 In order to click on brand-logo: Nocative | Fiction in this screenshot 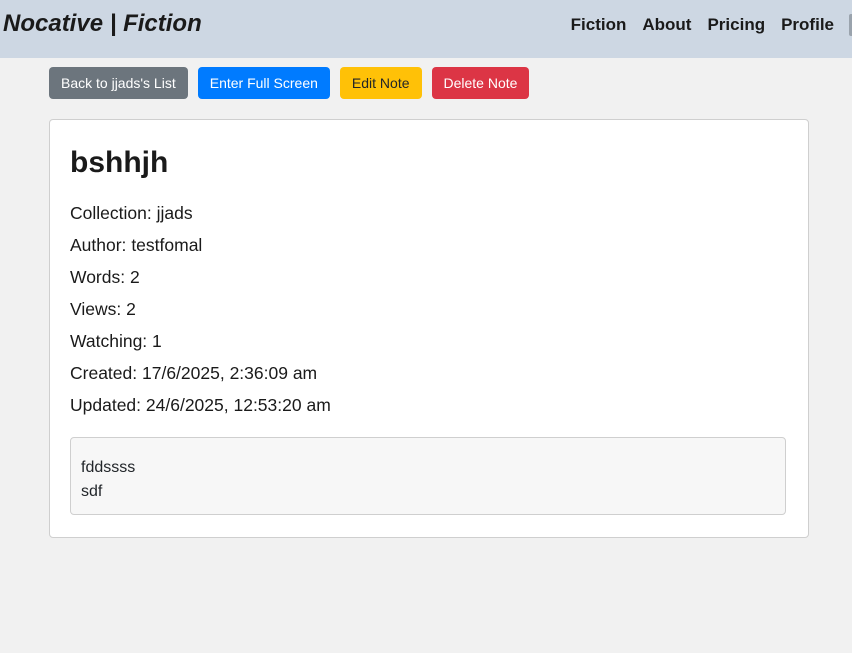, I will do `click(102, 24)`.